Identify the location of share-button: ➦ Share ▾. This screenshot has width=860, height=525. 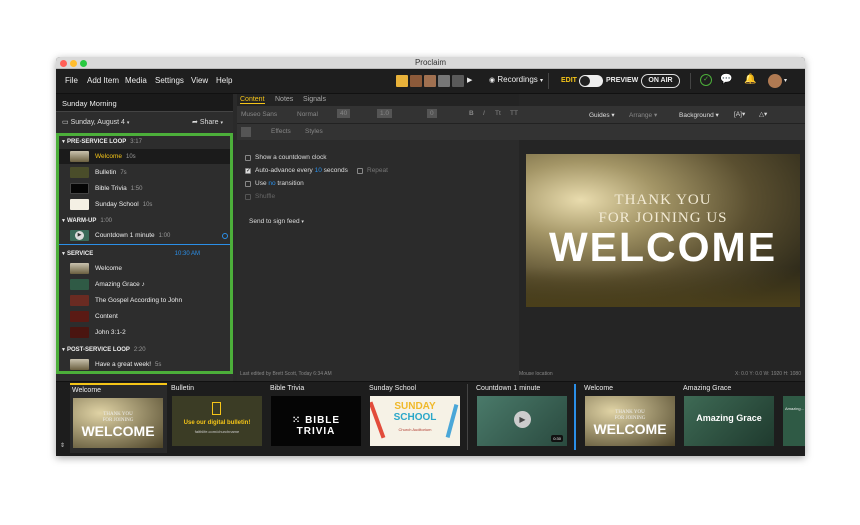
(207, 122).